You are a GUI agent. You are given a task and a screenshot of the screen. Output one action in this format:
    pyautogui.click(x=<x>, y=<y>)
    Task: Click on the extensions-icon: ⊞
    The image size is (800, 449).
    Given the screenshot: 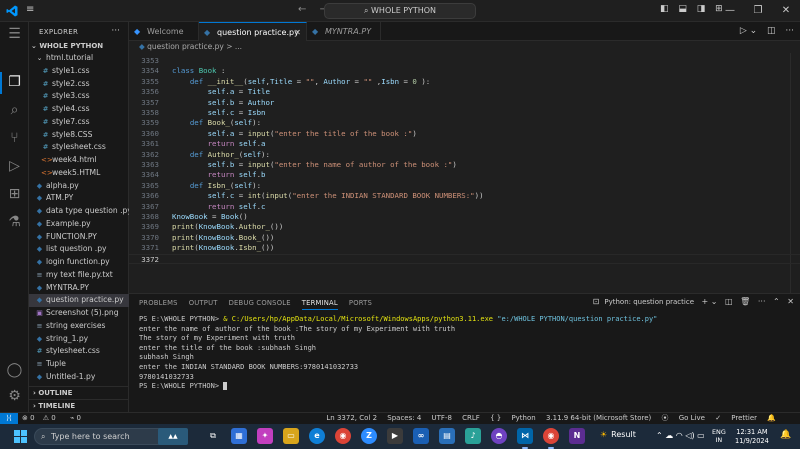 What is the action you would take?
    pyautogui.click(x=14, y=194)
    